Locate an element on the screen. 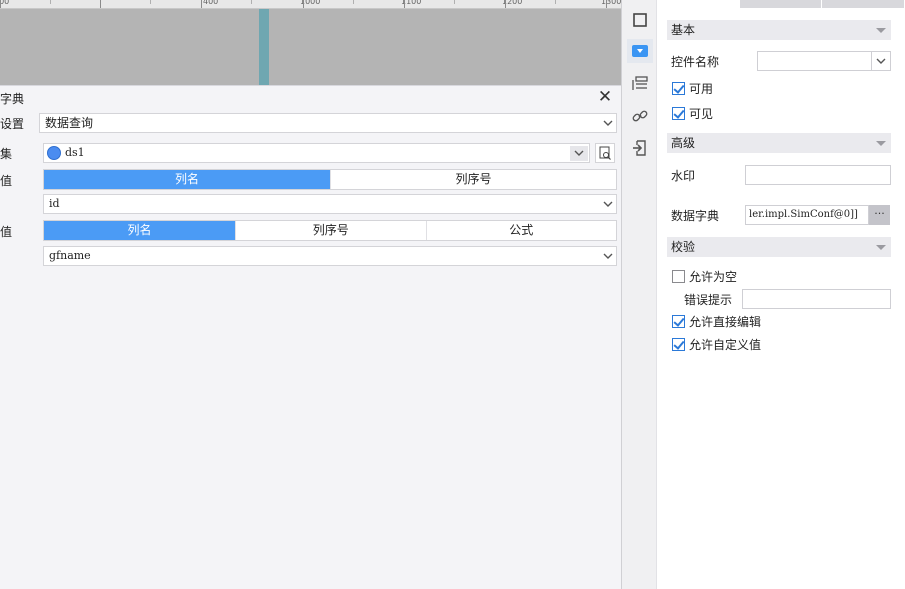 This screenshot has width=905, height=589. actual-value-label: 值 is located at coordinates (6, 181).